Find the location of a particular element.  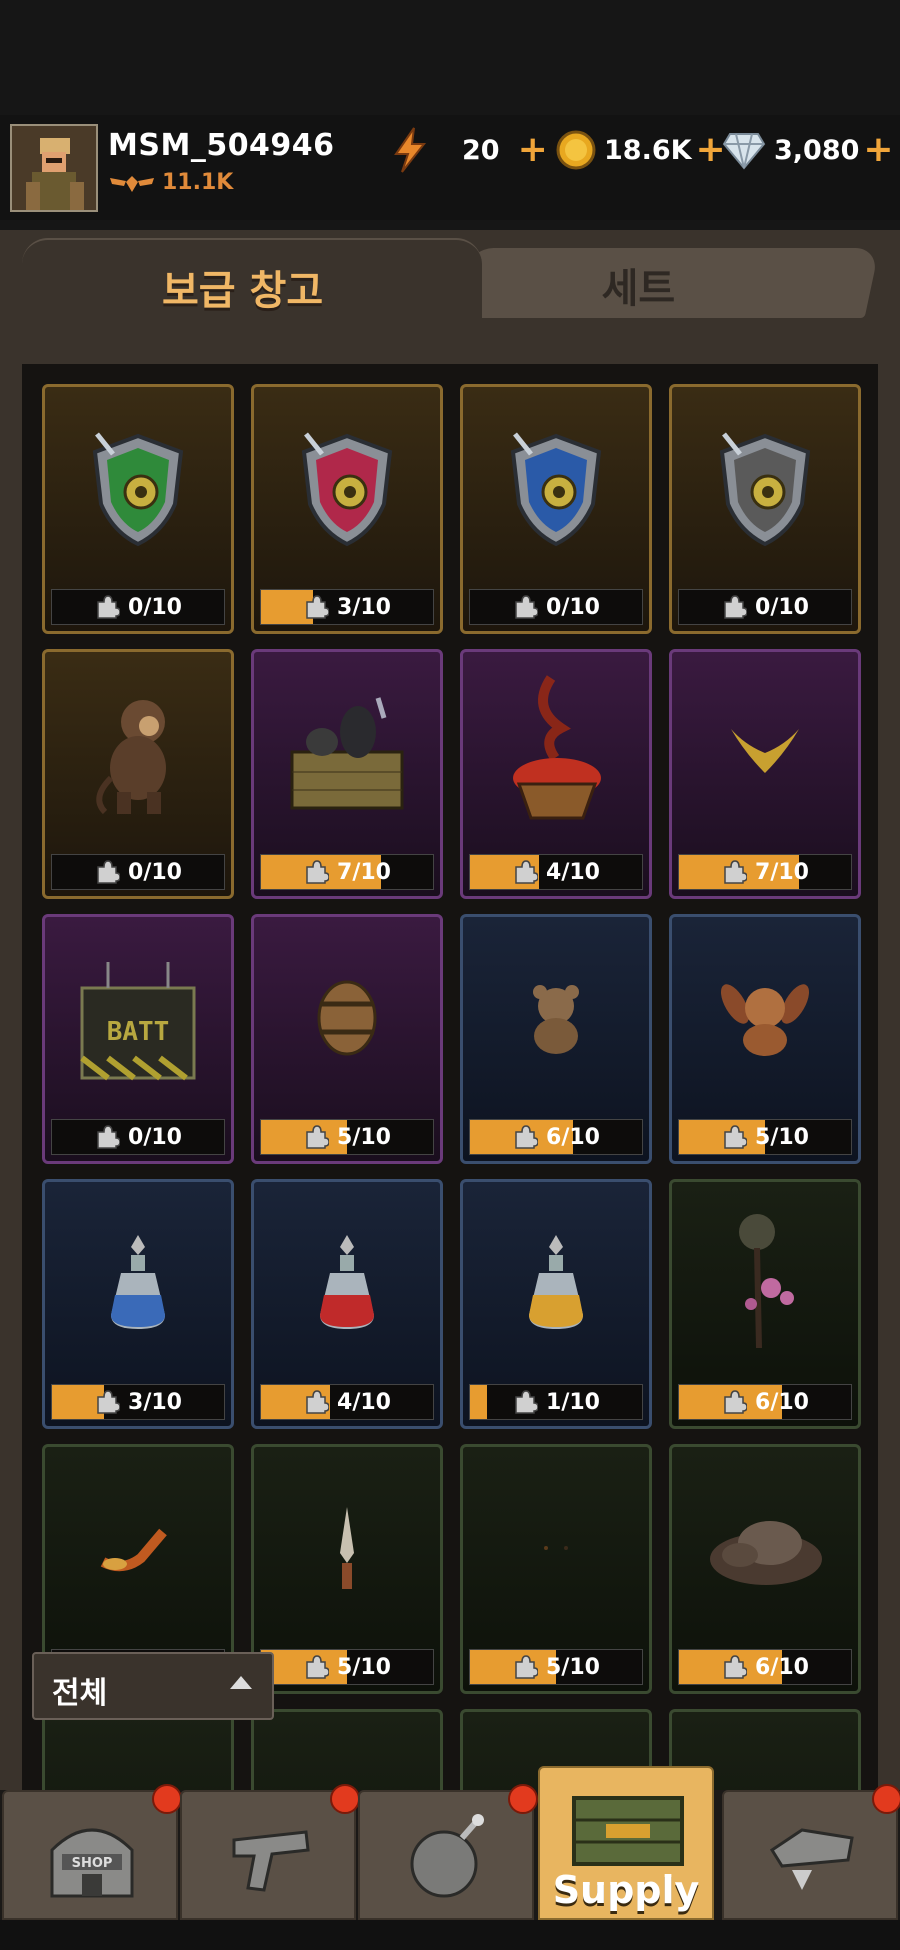

item-card-blue-shield: 0/10 is located at coordinates (556, 509).